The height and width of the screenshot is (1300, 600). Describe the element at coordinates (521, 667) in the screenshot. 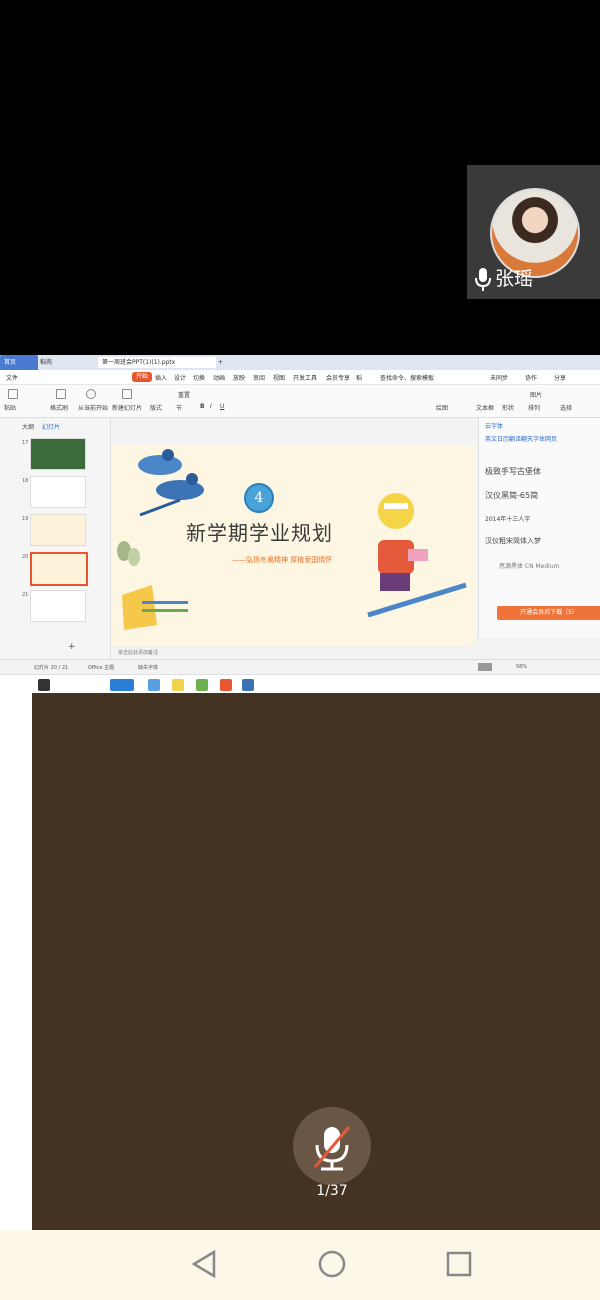

I see `zoom-level: 58%` at that location.